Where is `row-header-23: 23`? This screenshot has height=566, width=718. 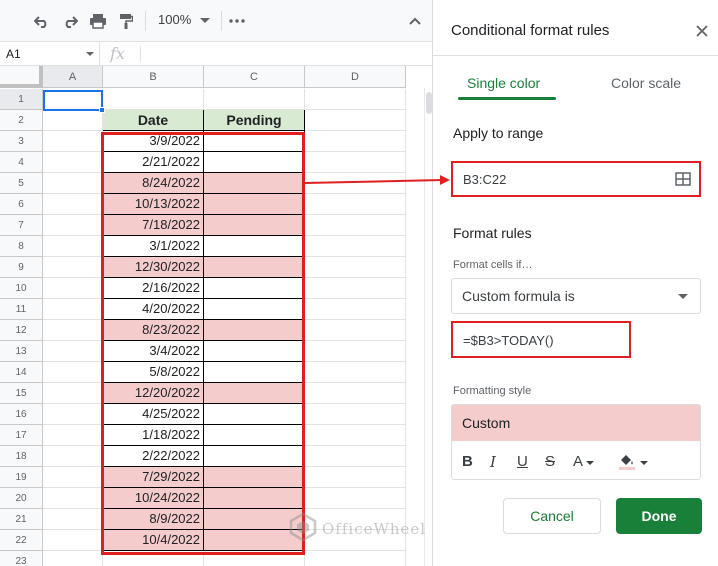
row-header-23: 23 is located at coordinates (21, 558).